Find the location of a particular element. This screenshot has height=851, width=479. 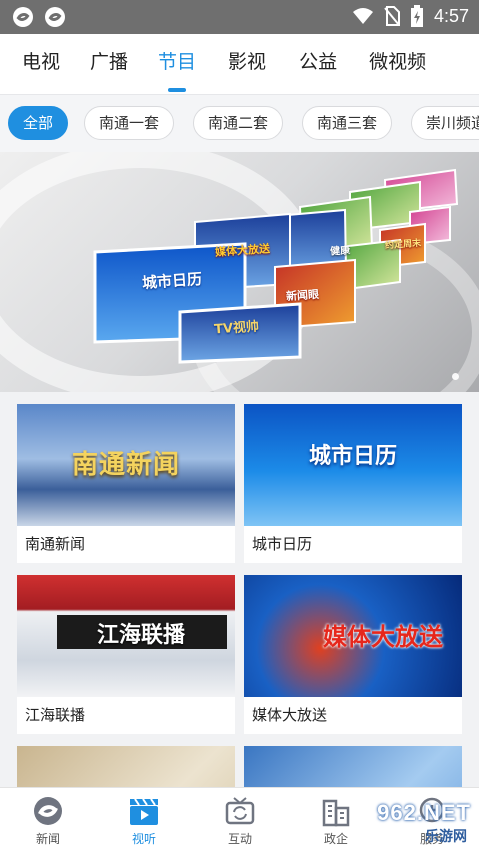

nav-interact: 互动 is located at coordinates (240, 819).